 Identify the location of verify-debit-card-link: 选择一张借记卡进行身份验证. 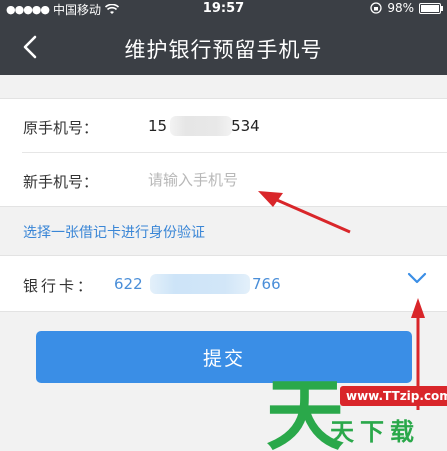
(114, 232).